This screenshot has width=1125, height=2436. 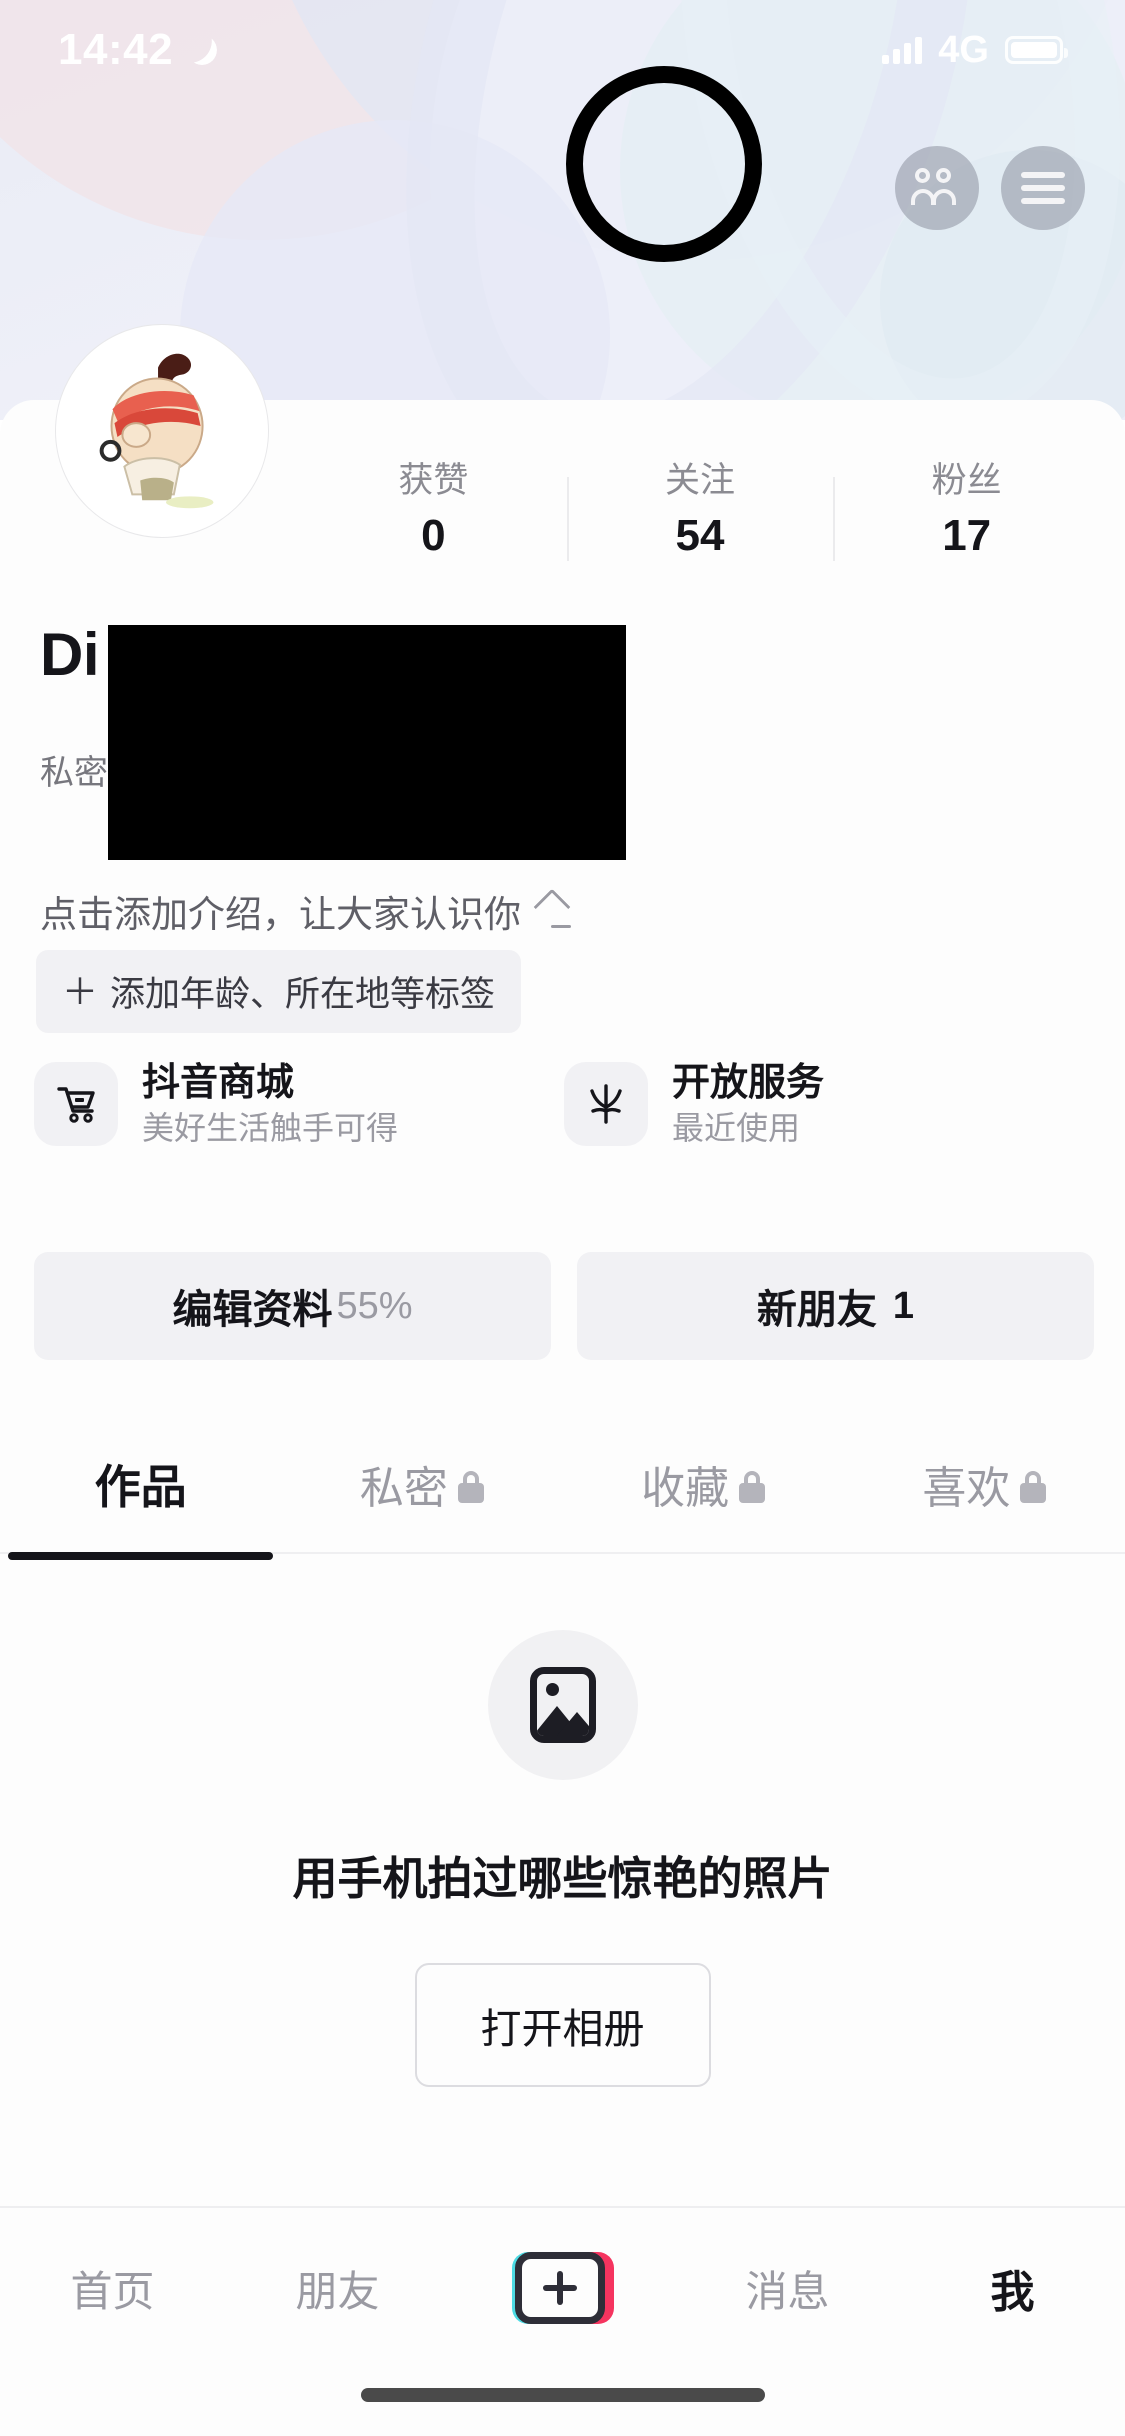 I want to click on nav-create, so click(x=562, y=2288).